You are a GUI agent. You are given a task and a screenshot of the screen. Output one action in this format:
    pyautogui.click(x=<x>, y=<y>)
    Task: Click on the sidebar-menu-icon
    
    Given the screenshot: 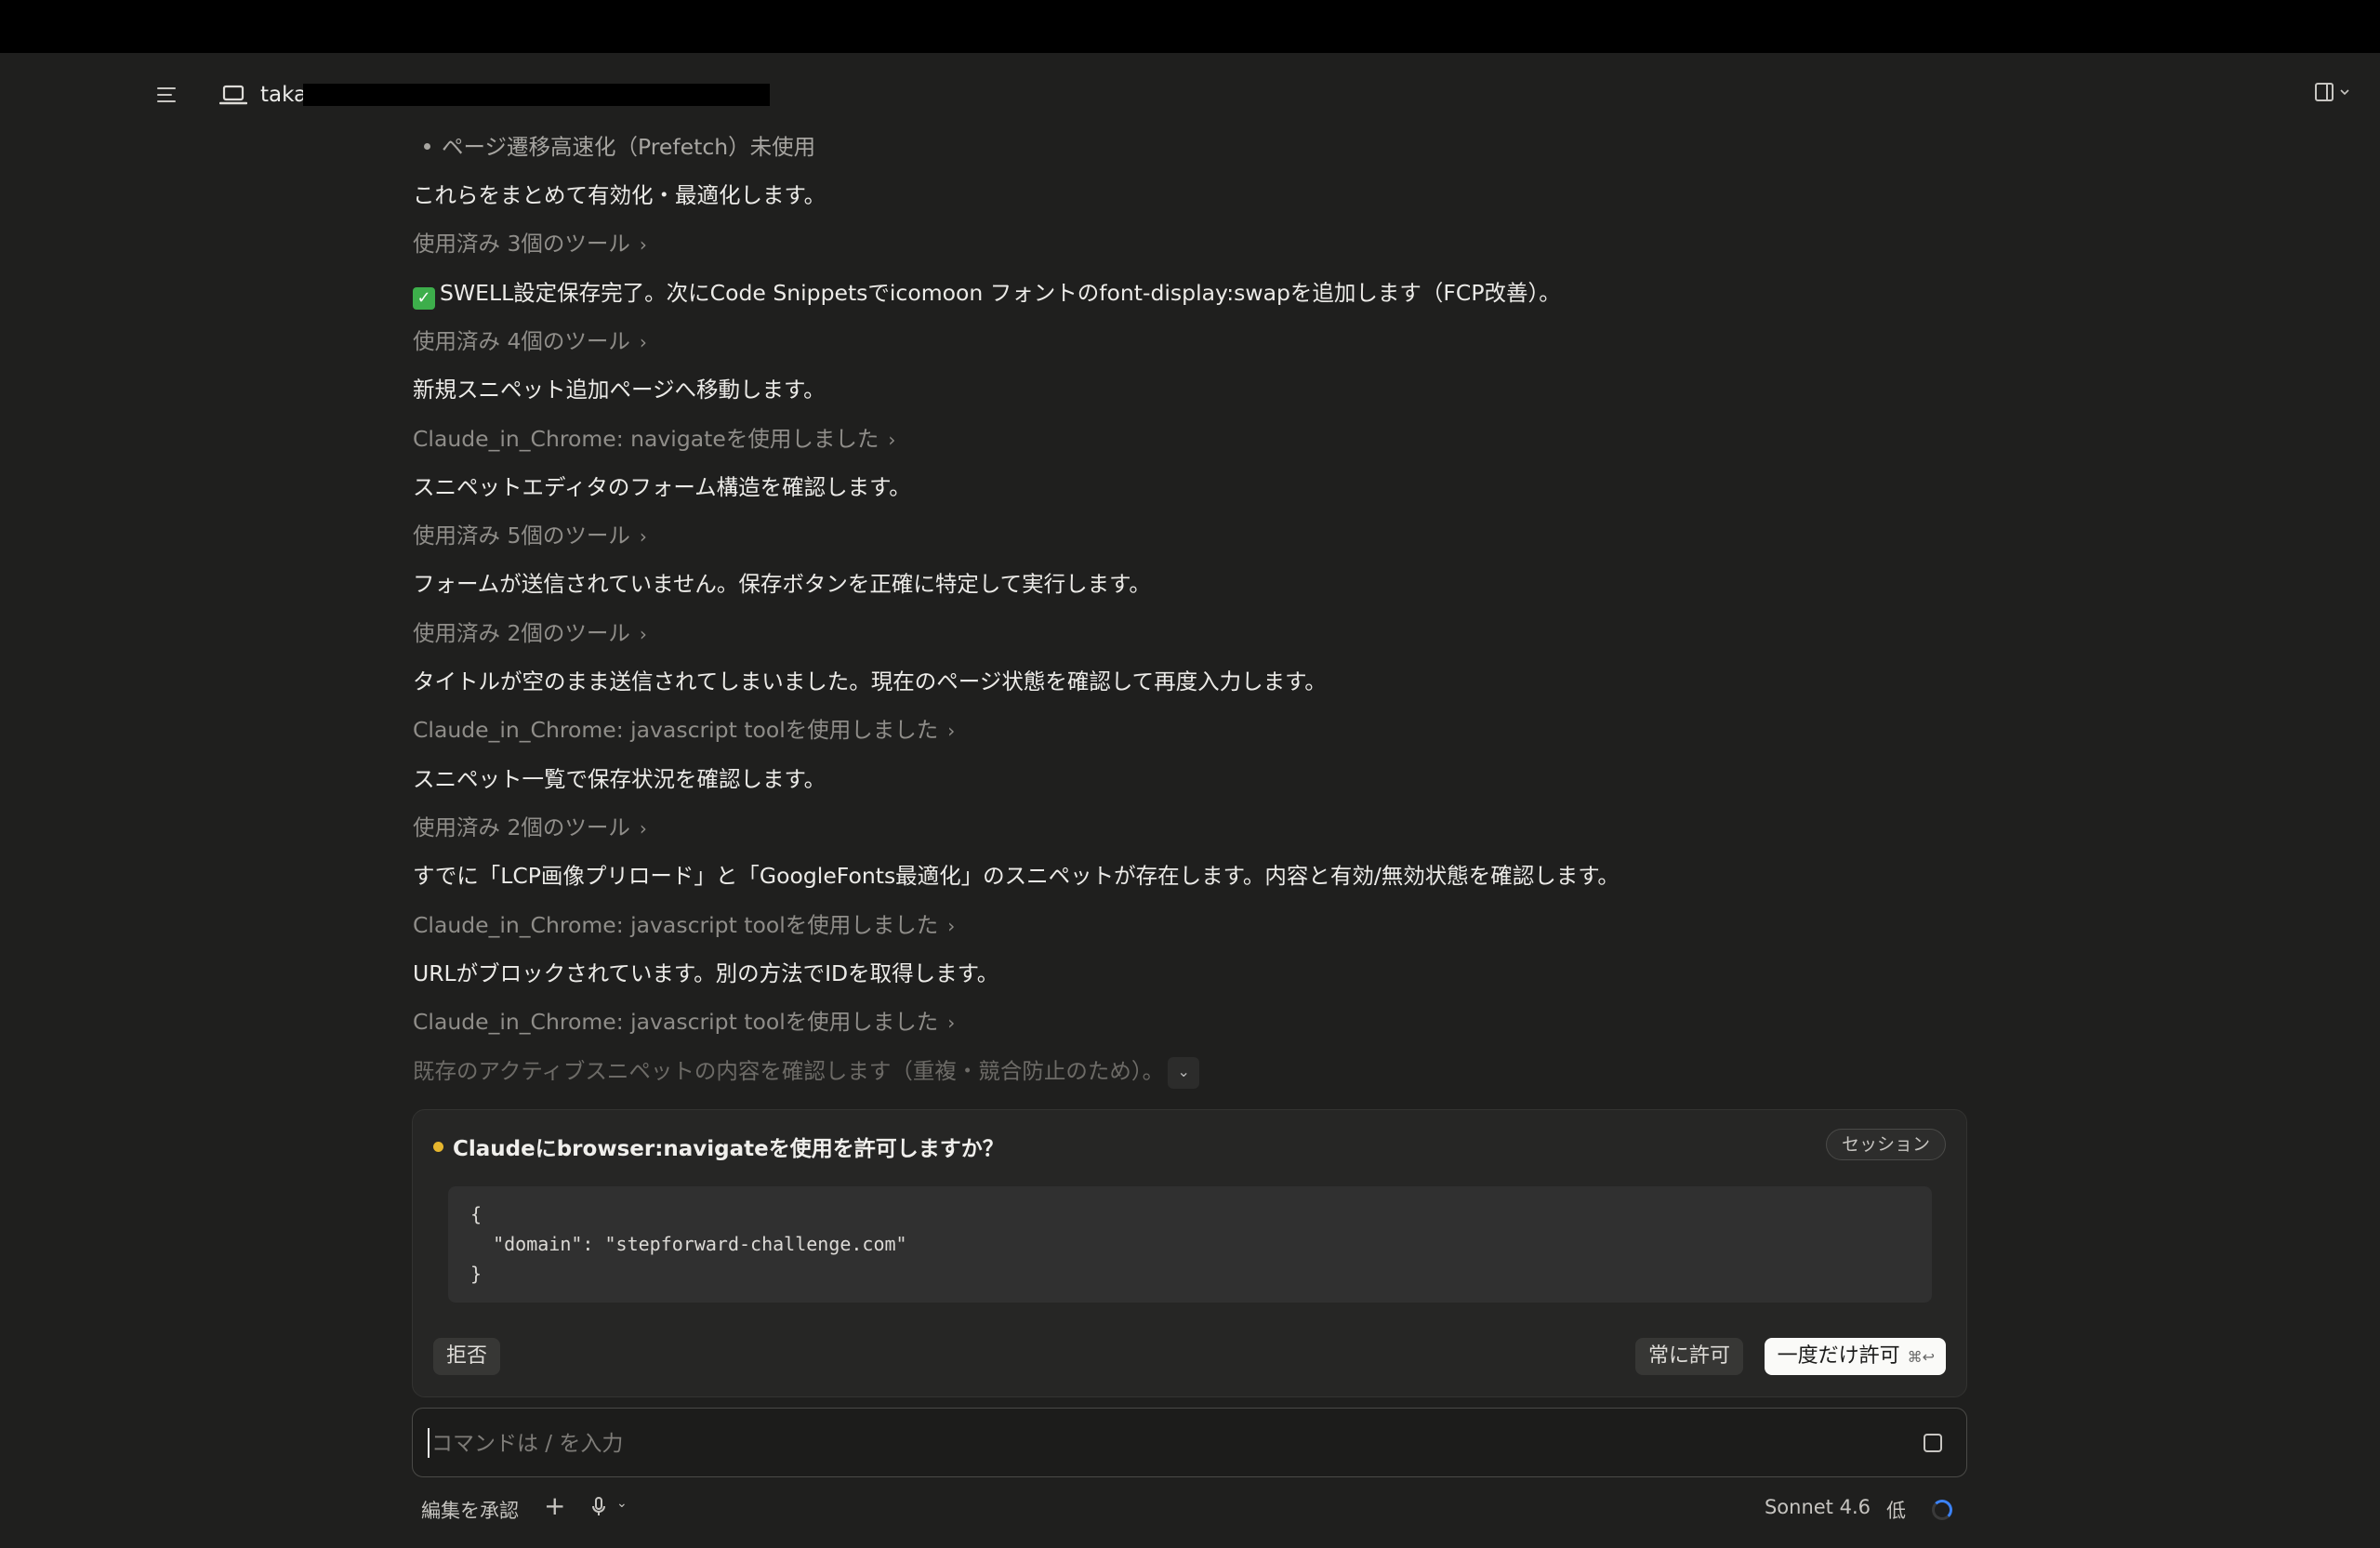 What is the action you would take?
    pyautogui.click(x=167, y=95)
    